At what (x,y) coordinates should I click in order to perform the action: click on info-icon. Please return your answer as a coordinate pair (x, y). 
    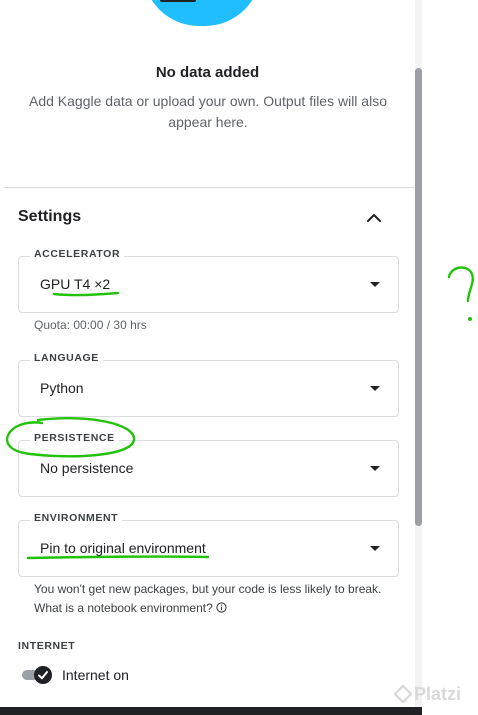
    Looking at the image, I should click on (221, 607).